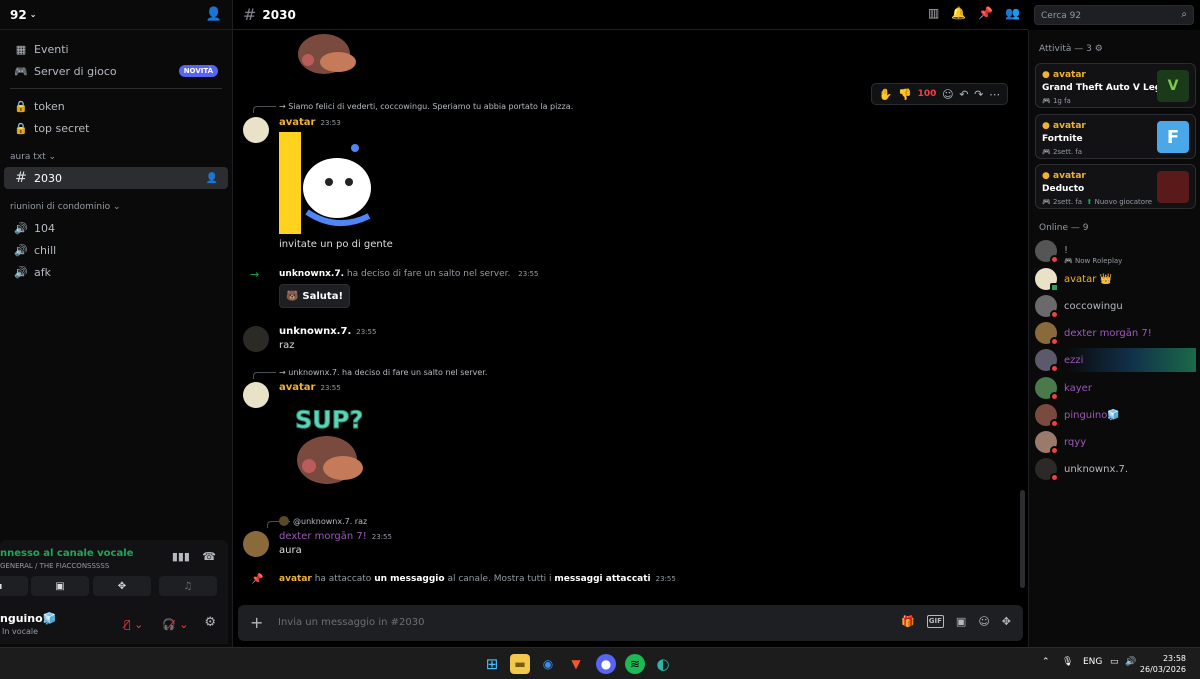 This screenshot has width=1200, height=679. Describe the element at coordinates (21, 250) in the screenshot. I see `speaker-icon: 🔊` at that location.